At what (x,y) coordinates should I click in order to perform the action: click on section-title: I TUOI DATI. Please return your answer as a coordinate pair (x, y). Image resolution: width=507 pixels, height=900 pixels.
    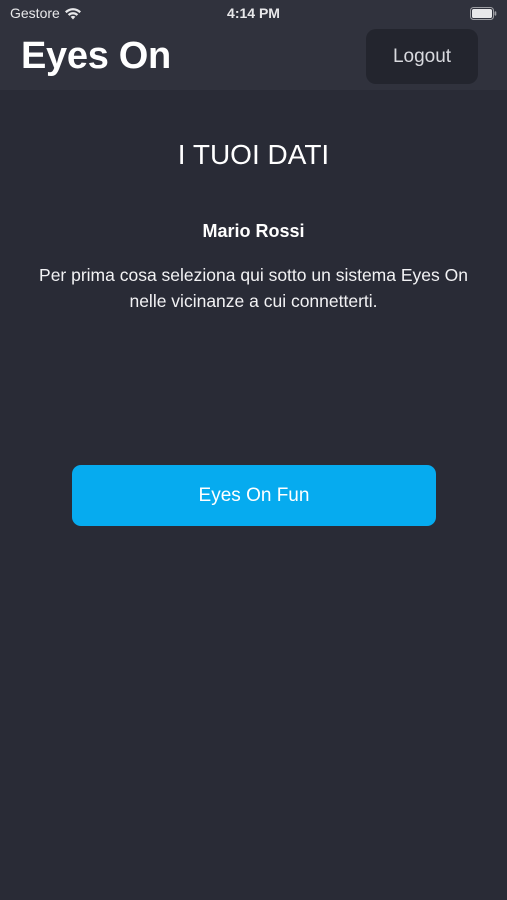
    Looking at the image, I should click on (253, 154).